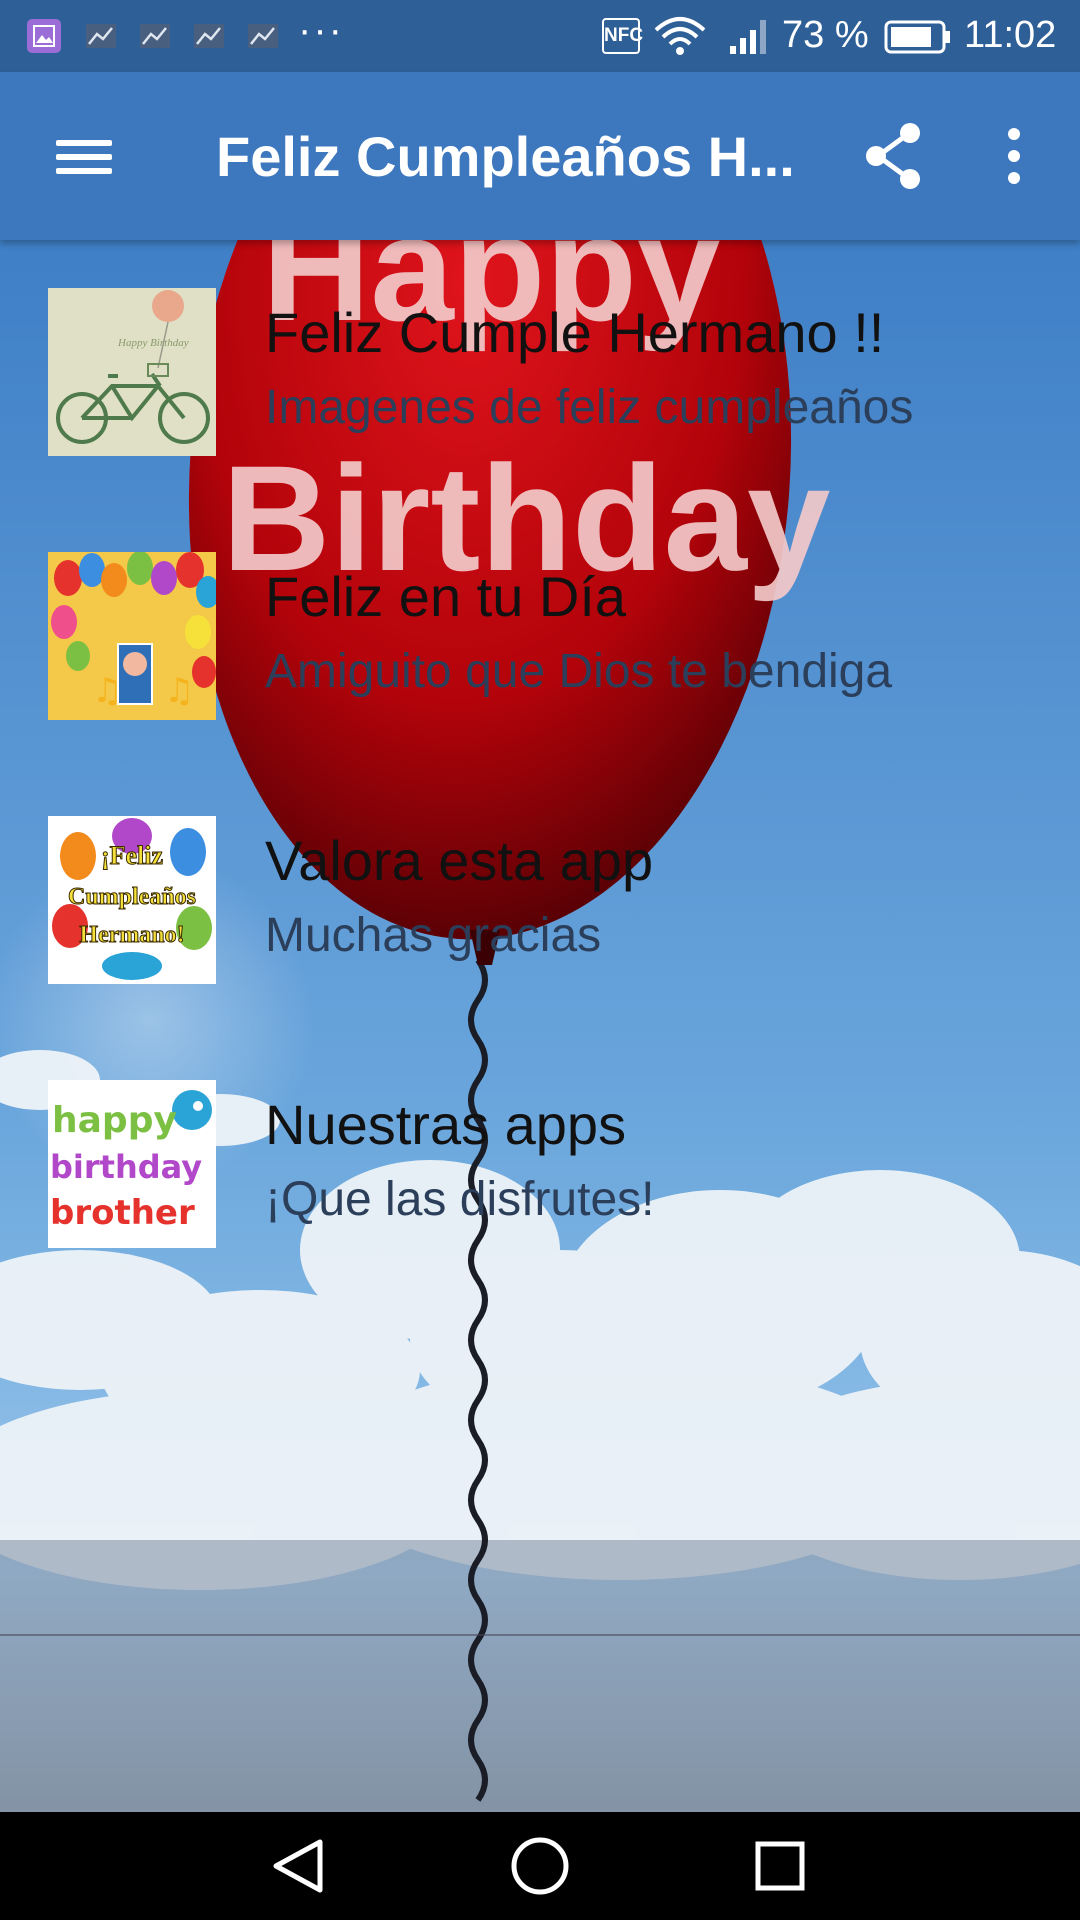 The image size is (1080, 1920). What do you see at coordinates (446, 596) in the screenshot?
I see `list-item-title: Feliz en tu Día` at bounding box center [446, 596].